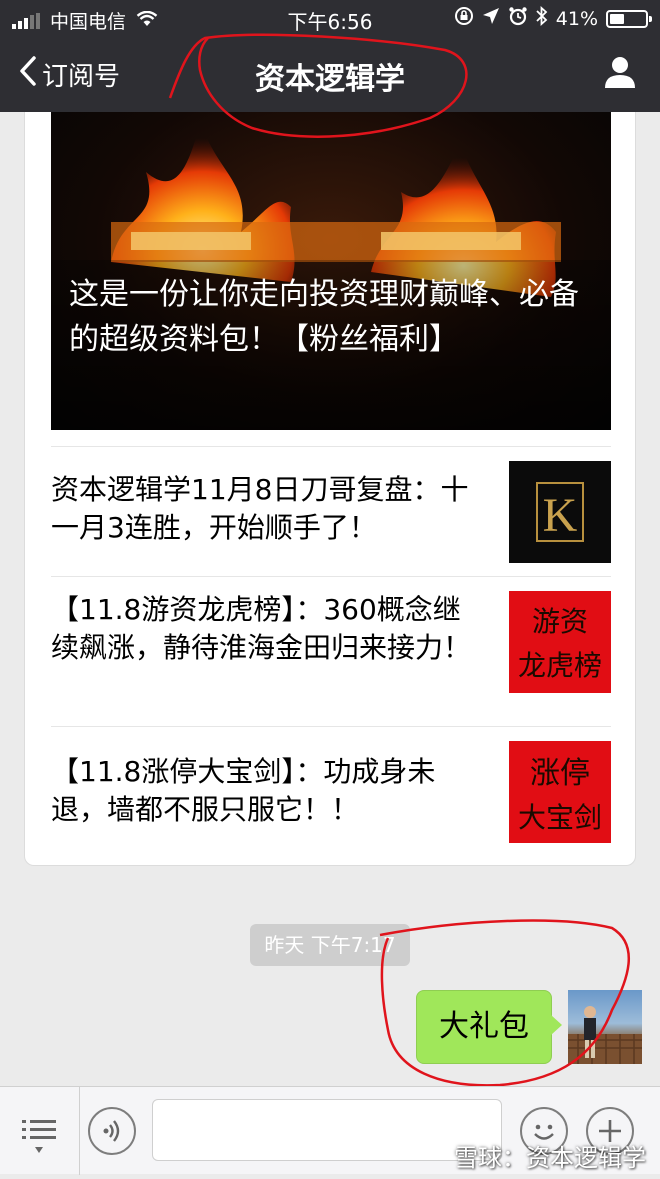  I want to click on thumbnail-youzi: 游资 龙虎榜, so click(560, 642).